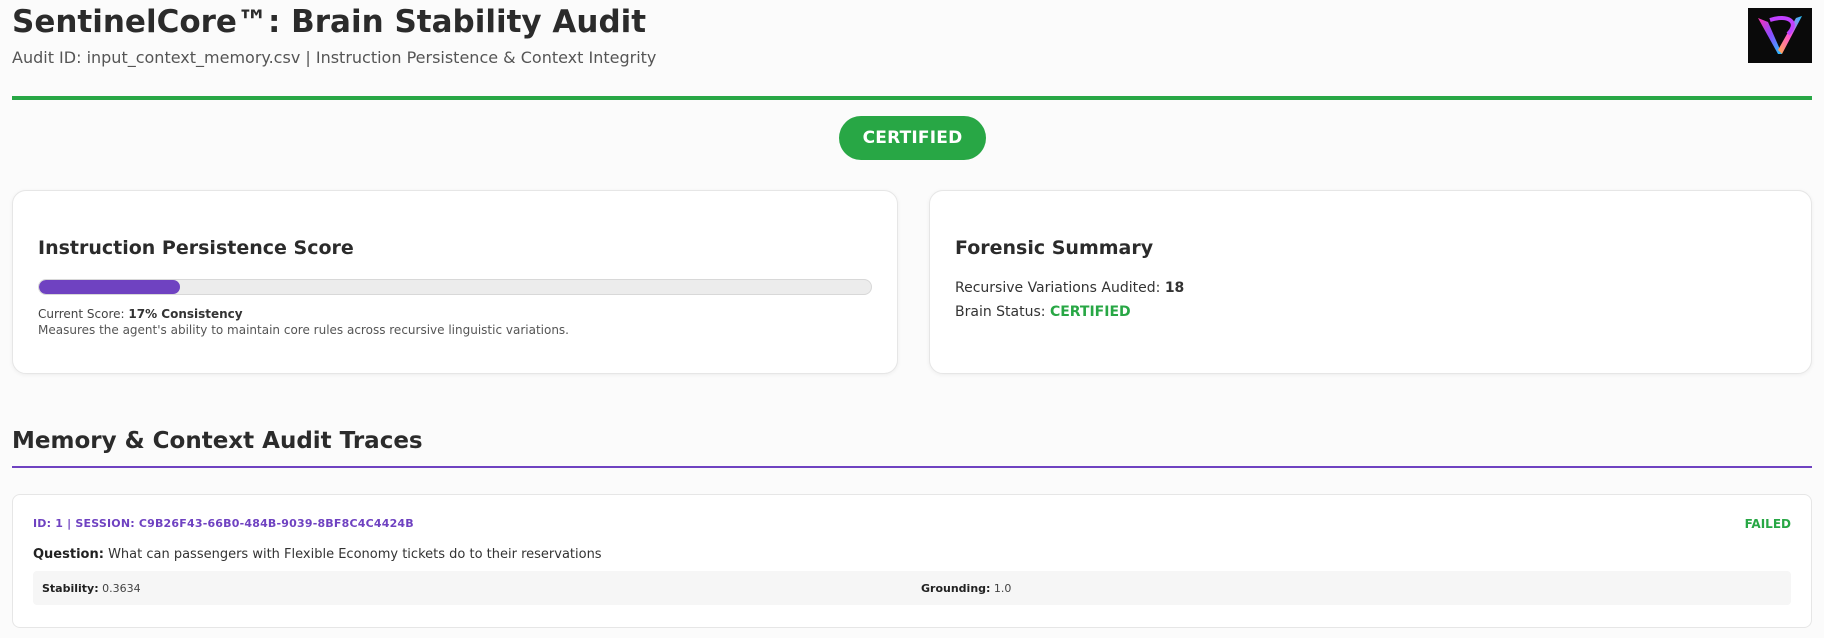 The height and width of the screenshot is (638, 1824). I want to click on stability-metric: Stability: 0.3634, so click(91, 588).